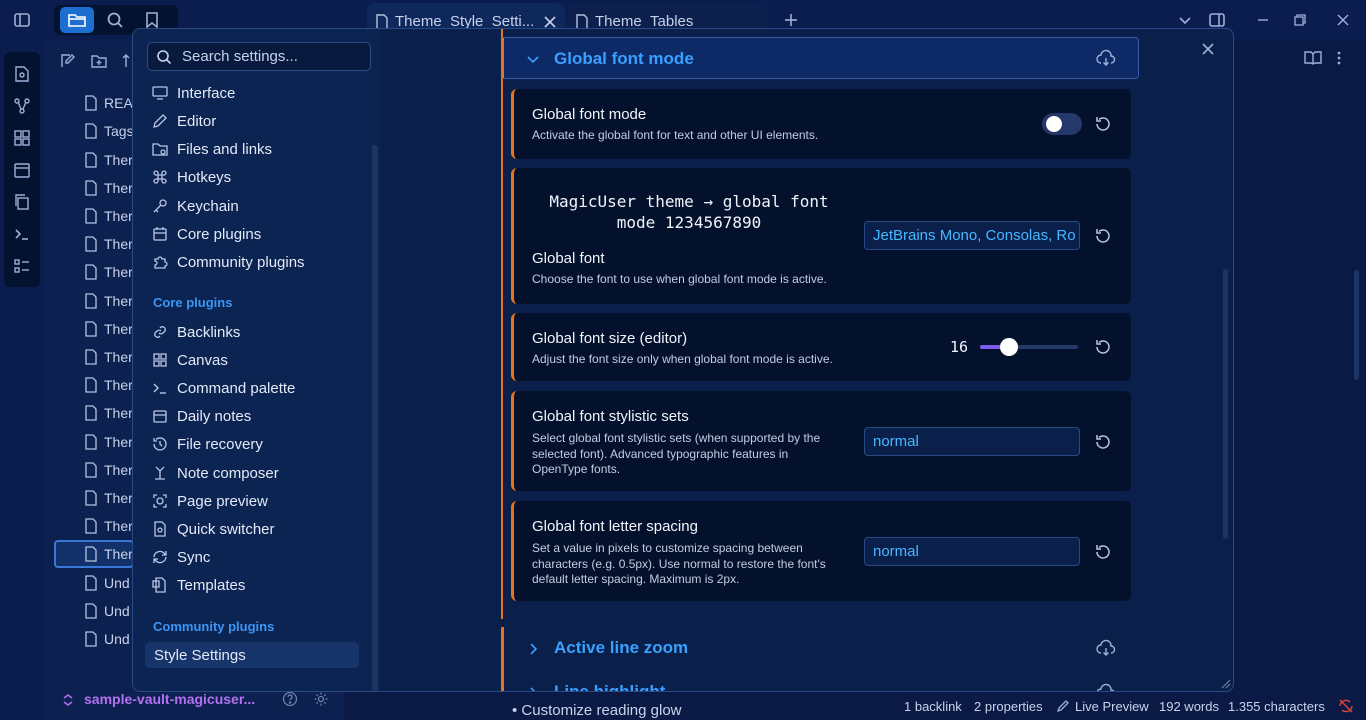 The width and height of the screenshot is (1366, 720). What do you see at coordinates (589, 114) in the screenshot?
I see `setting-title: Global font mode` at bounding box center [589, 114].